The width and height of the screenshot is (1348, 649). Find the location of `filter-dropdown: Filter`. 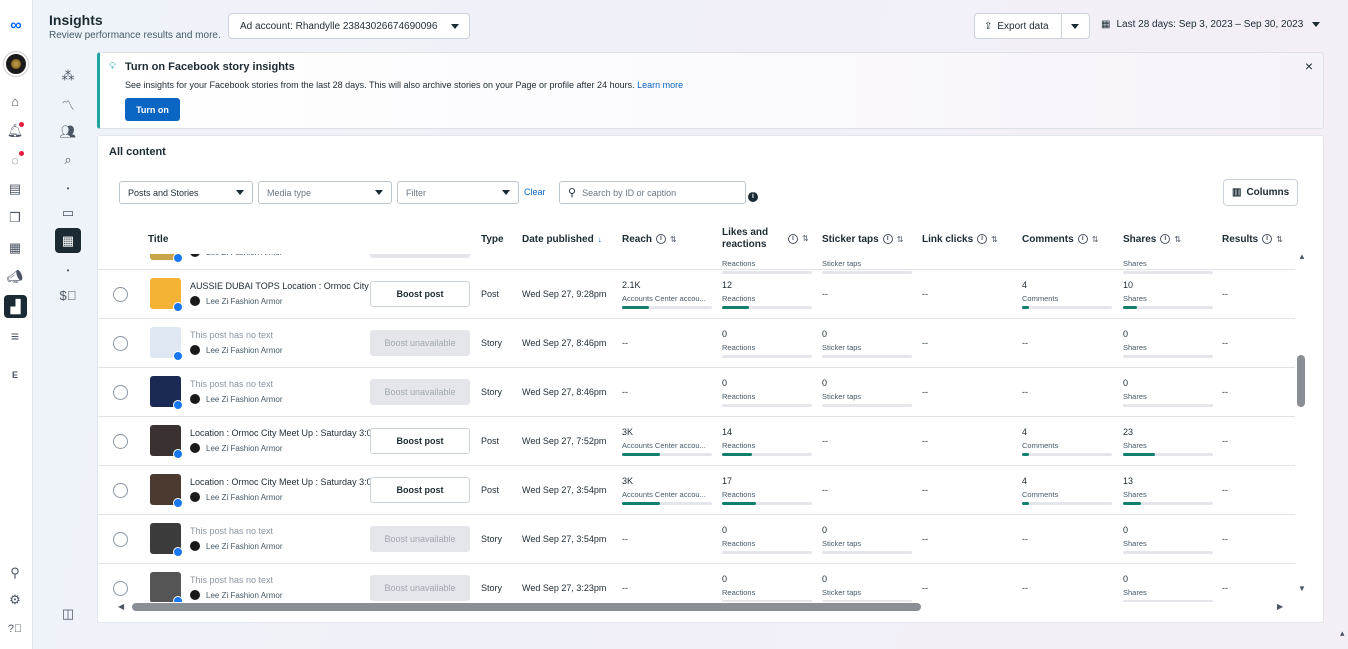

filter-dropdown: Filter is located at coordinates (458, 192).